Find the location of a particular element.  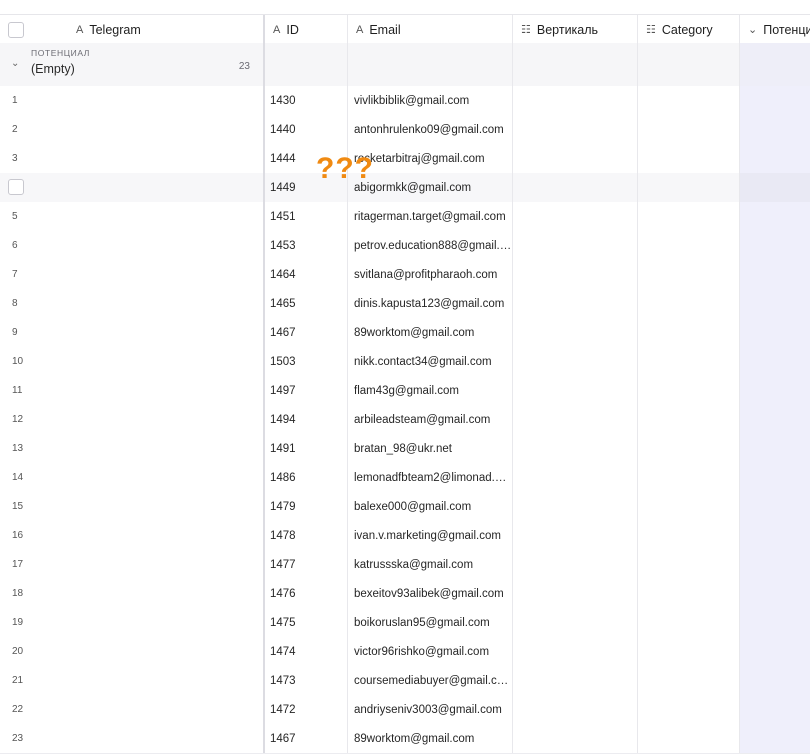

cell-email: boikoruslan95@gmail.com is located at coordinates (430, 622).